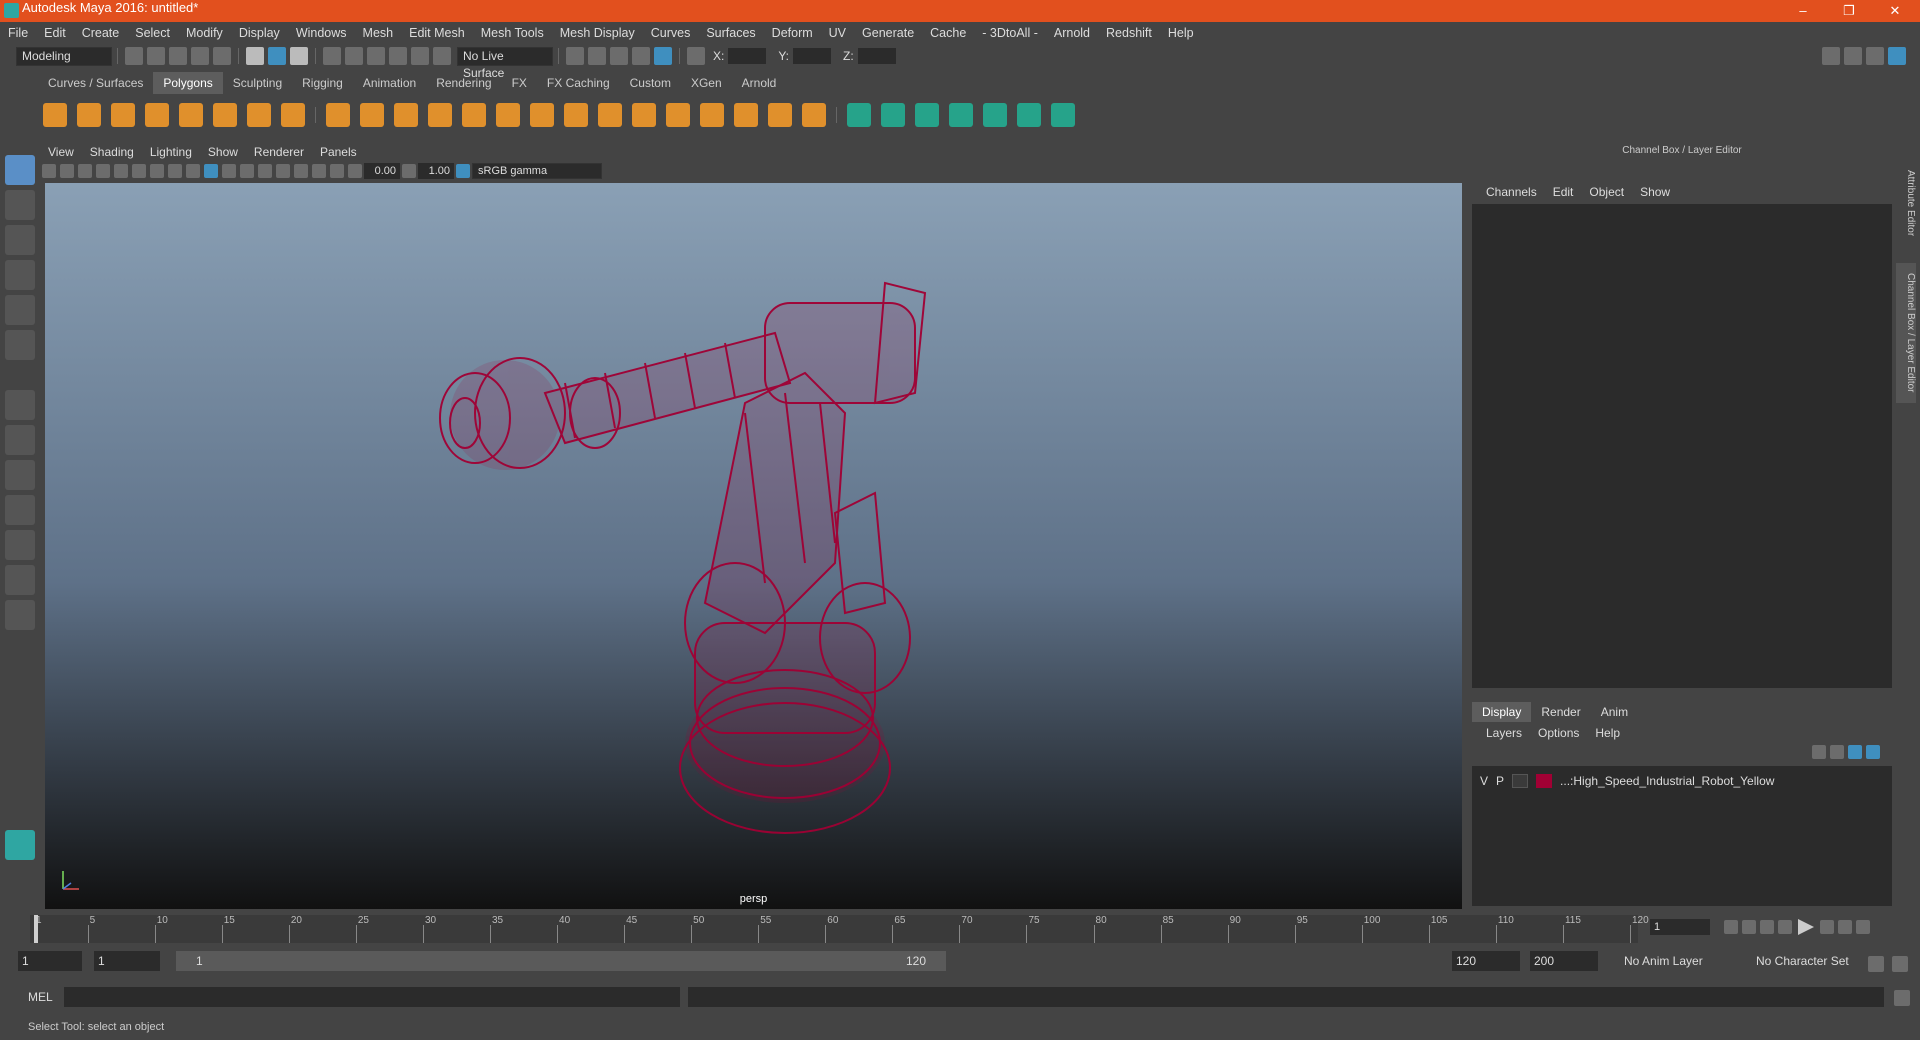 This screenshot has width=1920, height=1040. I want to click on snap-surface-icon, so click(420, 56).